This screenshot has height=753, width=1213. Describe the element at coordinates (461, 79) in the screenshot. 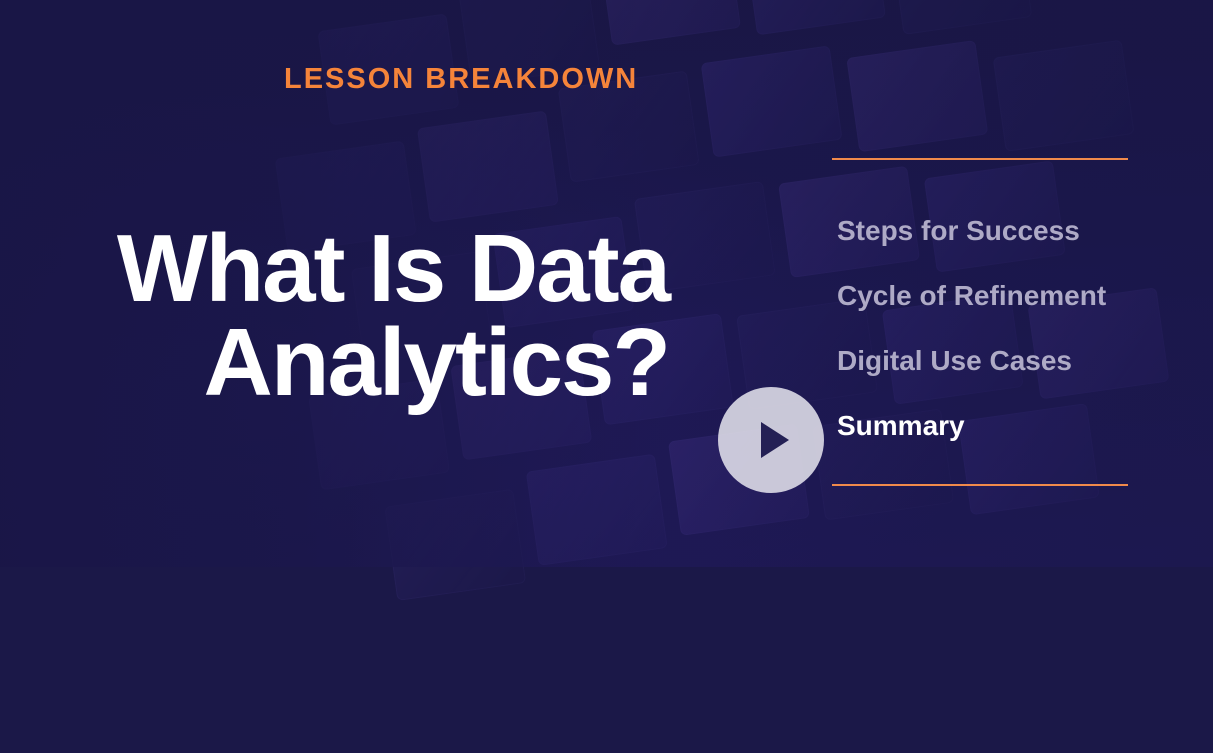

I see `lesson-eyebrow: LESSON BREAKDOWN` at that location.